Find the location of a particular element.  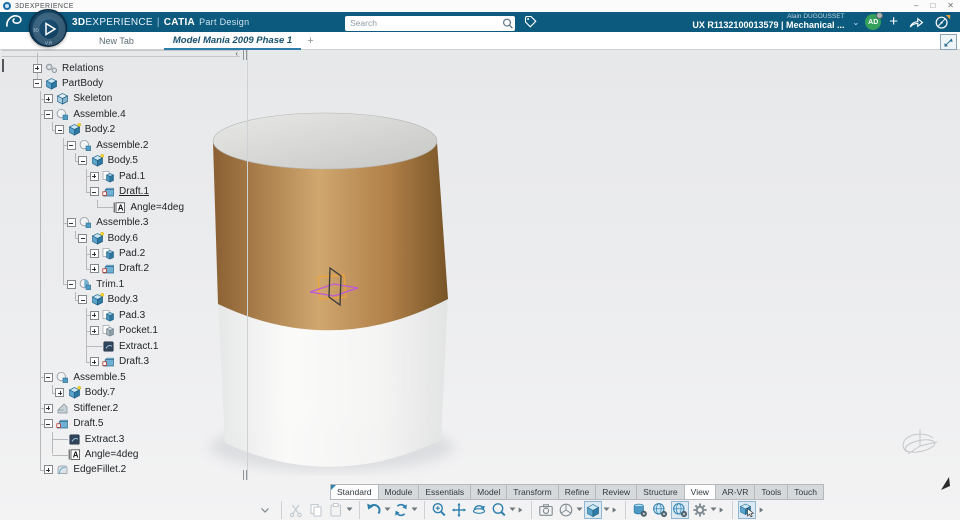

session-gear-icon is located at coordinates (640, 510).